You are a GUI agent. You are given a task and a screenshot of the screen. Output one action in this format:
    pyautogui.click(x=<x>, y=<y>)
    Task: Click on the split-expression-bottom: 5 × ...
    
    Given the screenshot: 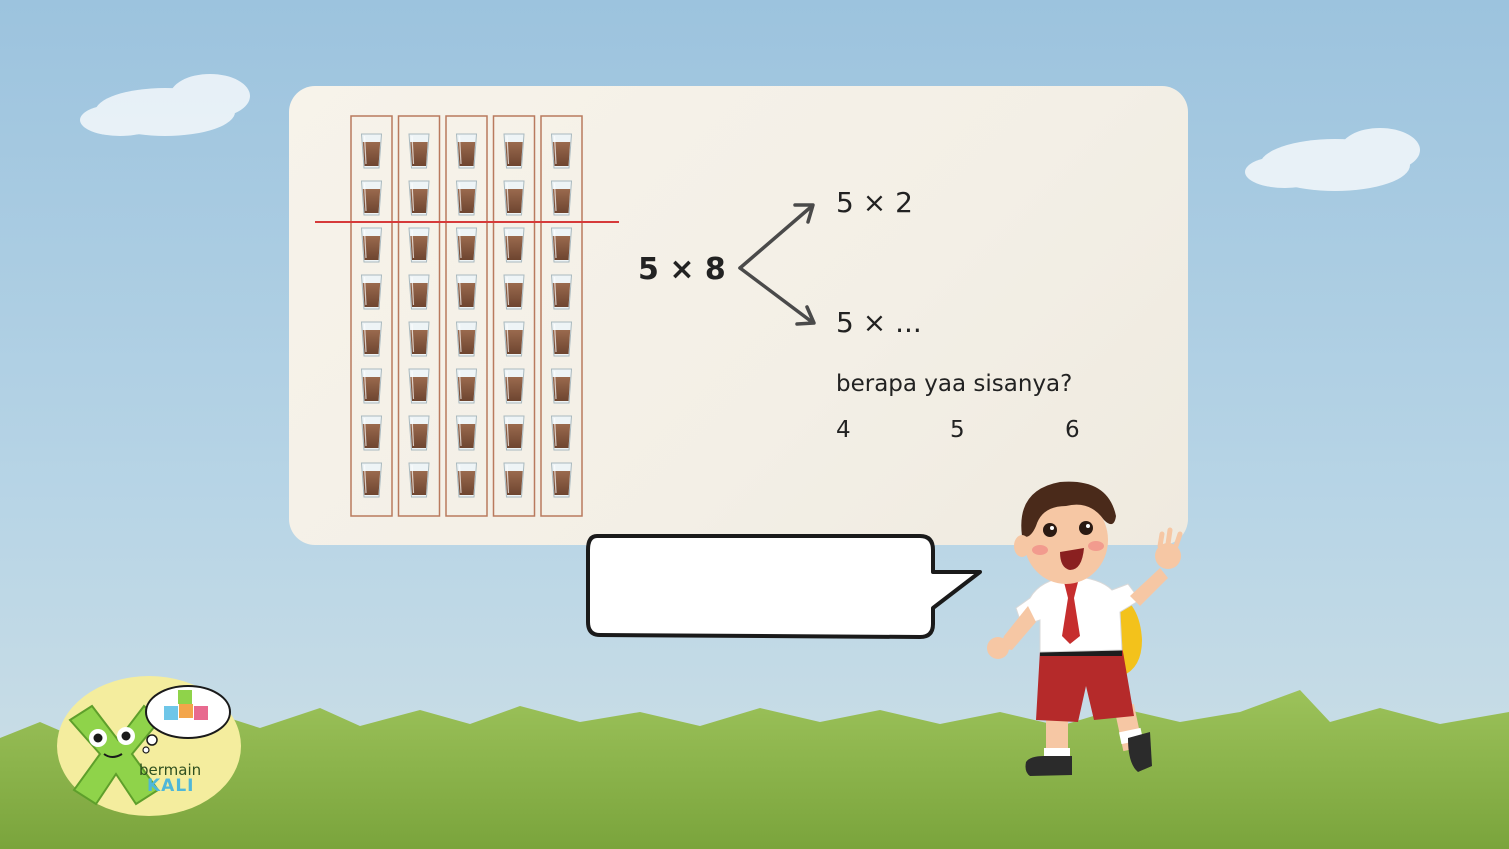 What is the action you would take?
    pyautogui.click(x=879, y=322)
    